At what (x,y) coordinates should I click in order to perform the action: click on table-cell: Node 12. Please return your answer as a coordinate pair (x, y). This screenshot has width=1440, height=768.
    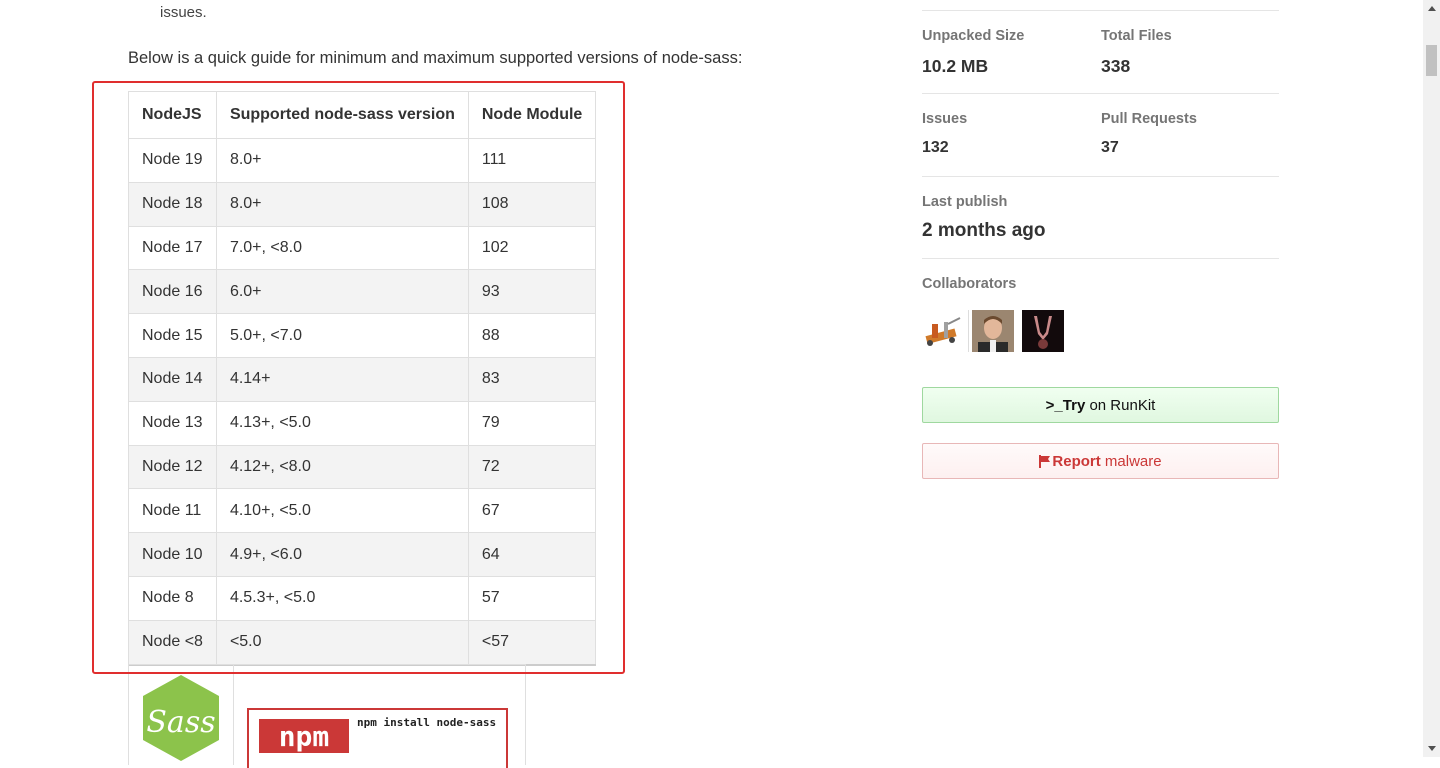
    Looking at the image, I should click on (172, 467).